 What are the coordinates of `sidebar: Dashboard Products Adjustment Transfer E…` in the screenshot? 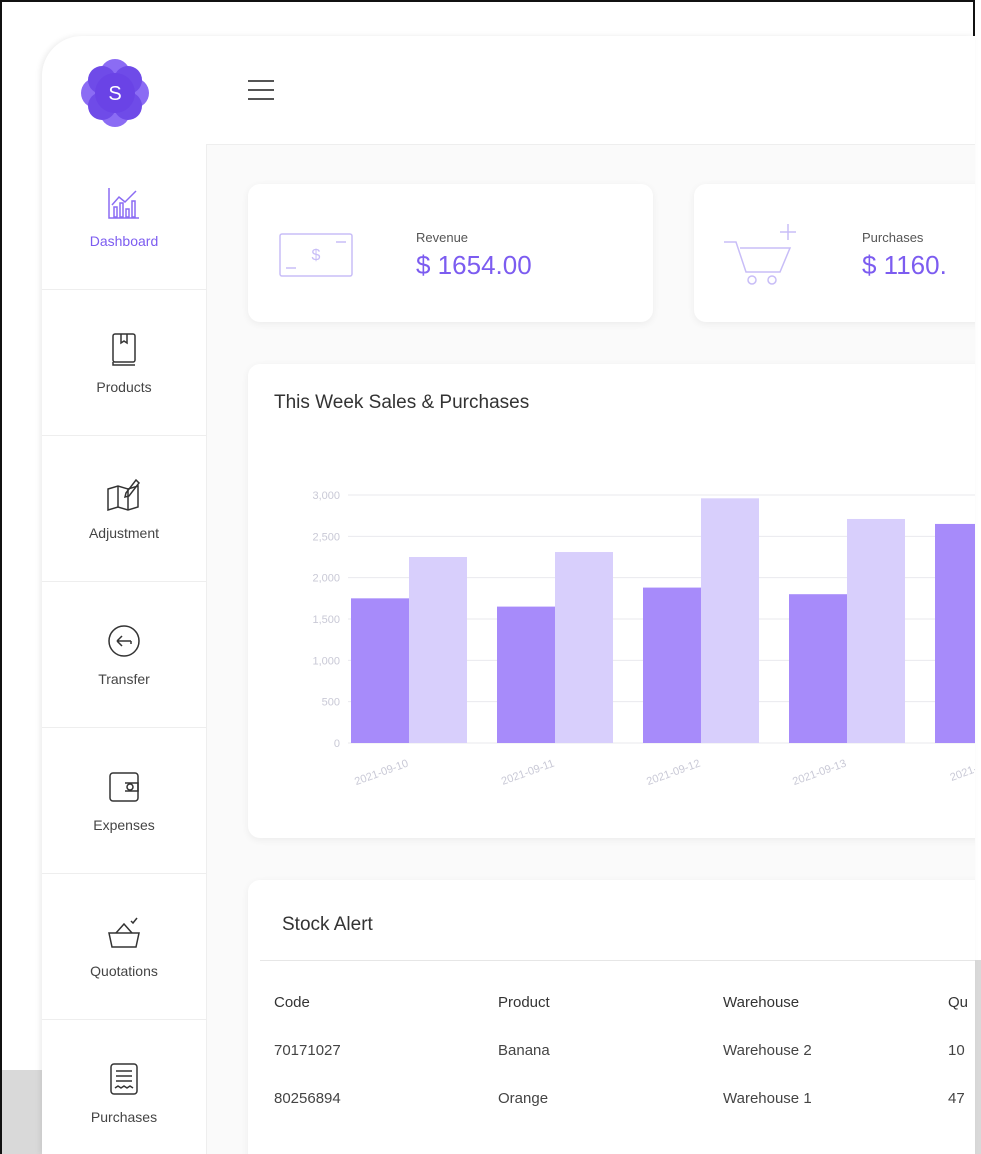 It's located at (124, 649).